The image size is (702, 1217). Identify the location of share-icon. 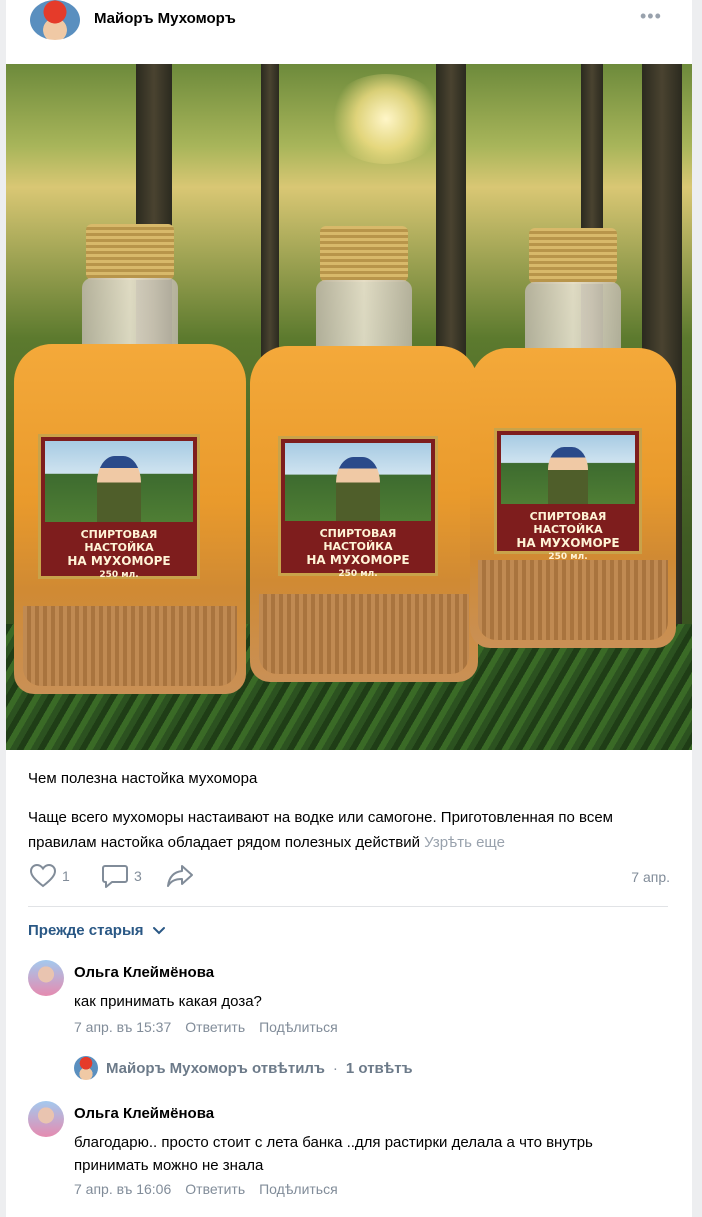
(180, 876).